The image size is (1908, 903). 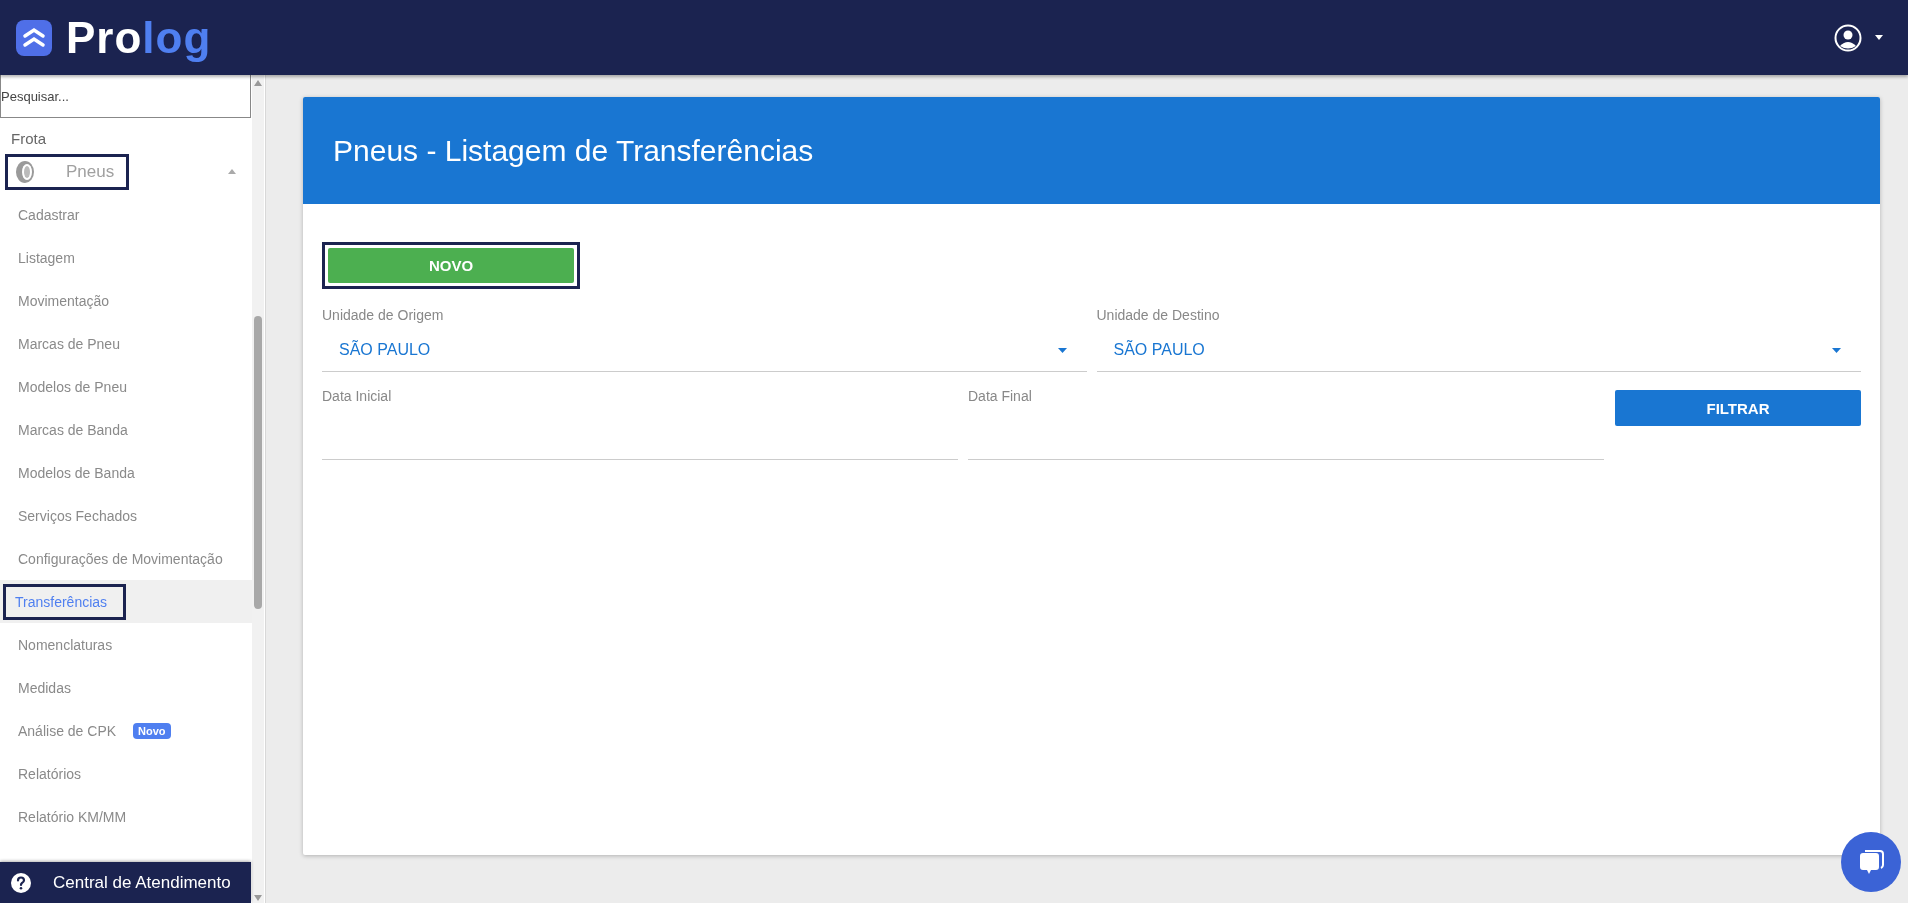 What do you see at coordinates (65, 601) in the screenshot?
I see `menu-item: Transferências` at bounding box center [65, 601].